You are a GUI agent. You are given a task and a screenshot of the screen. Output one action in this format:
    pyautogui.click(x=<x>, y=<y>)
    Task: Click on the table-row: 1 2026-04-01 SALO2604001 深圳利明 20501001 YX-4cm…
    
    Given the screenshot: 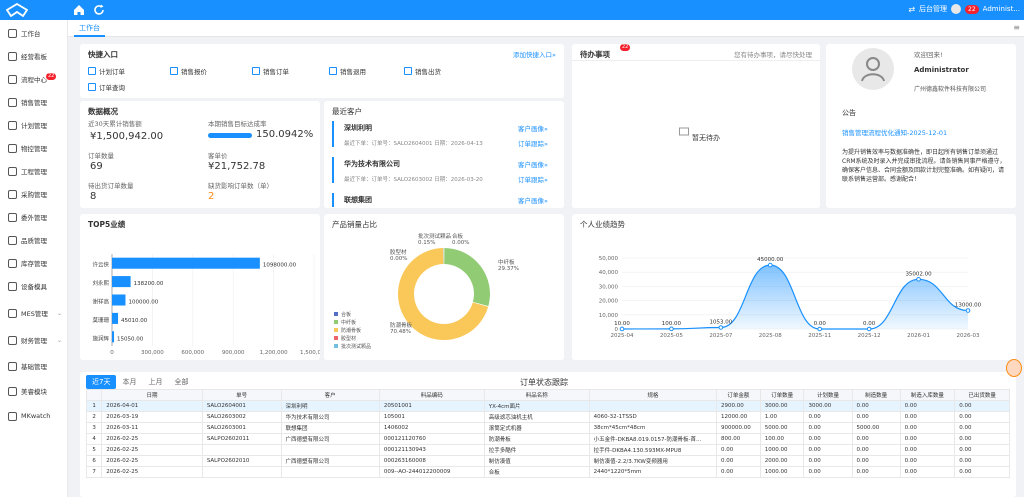 What is the action you would take?
    pyautogui.click(x=547, y=406)
    